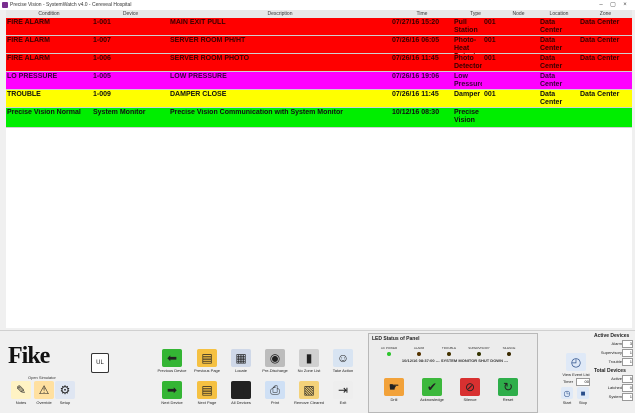 This screenshot has width=635, height=413. What do you see at coordinates (559, 14) in the screenshot?
I see `column-header-location: Location` at bounding box center [559, 14].